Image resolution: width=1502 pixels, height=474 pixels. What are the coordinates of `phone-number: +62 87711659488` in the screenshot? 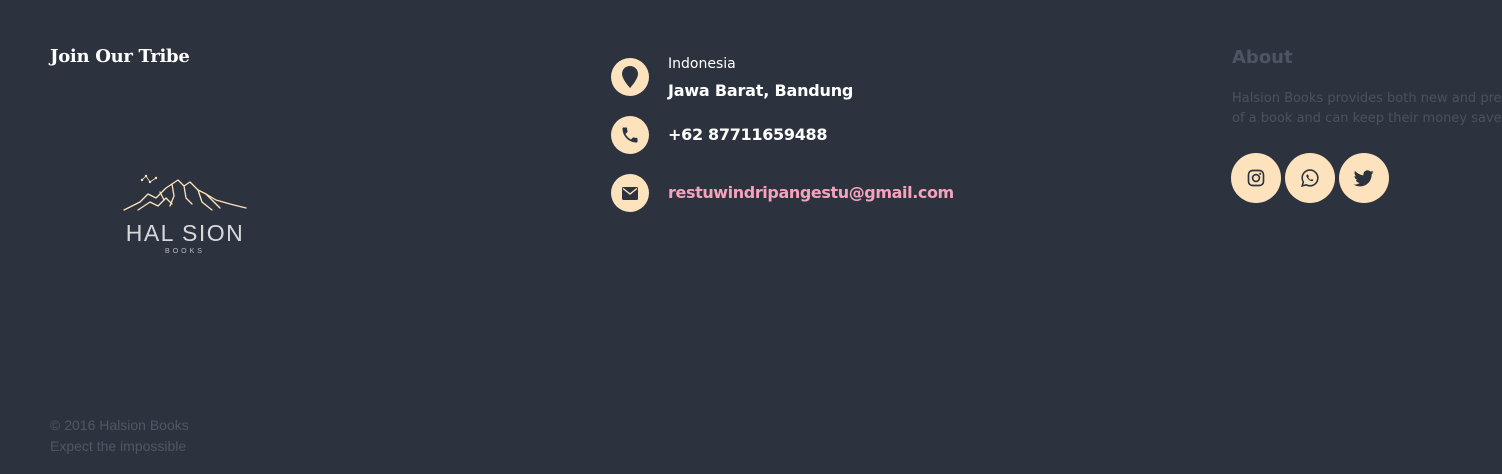 It's located at (748, 134).